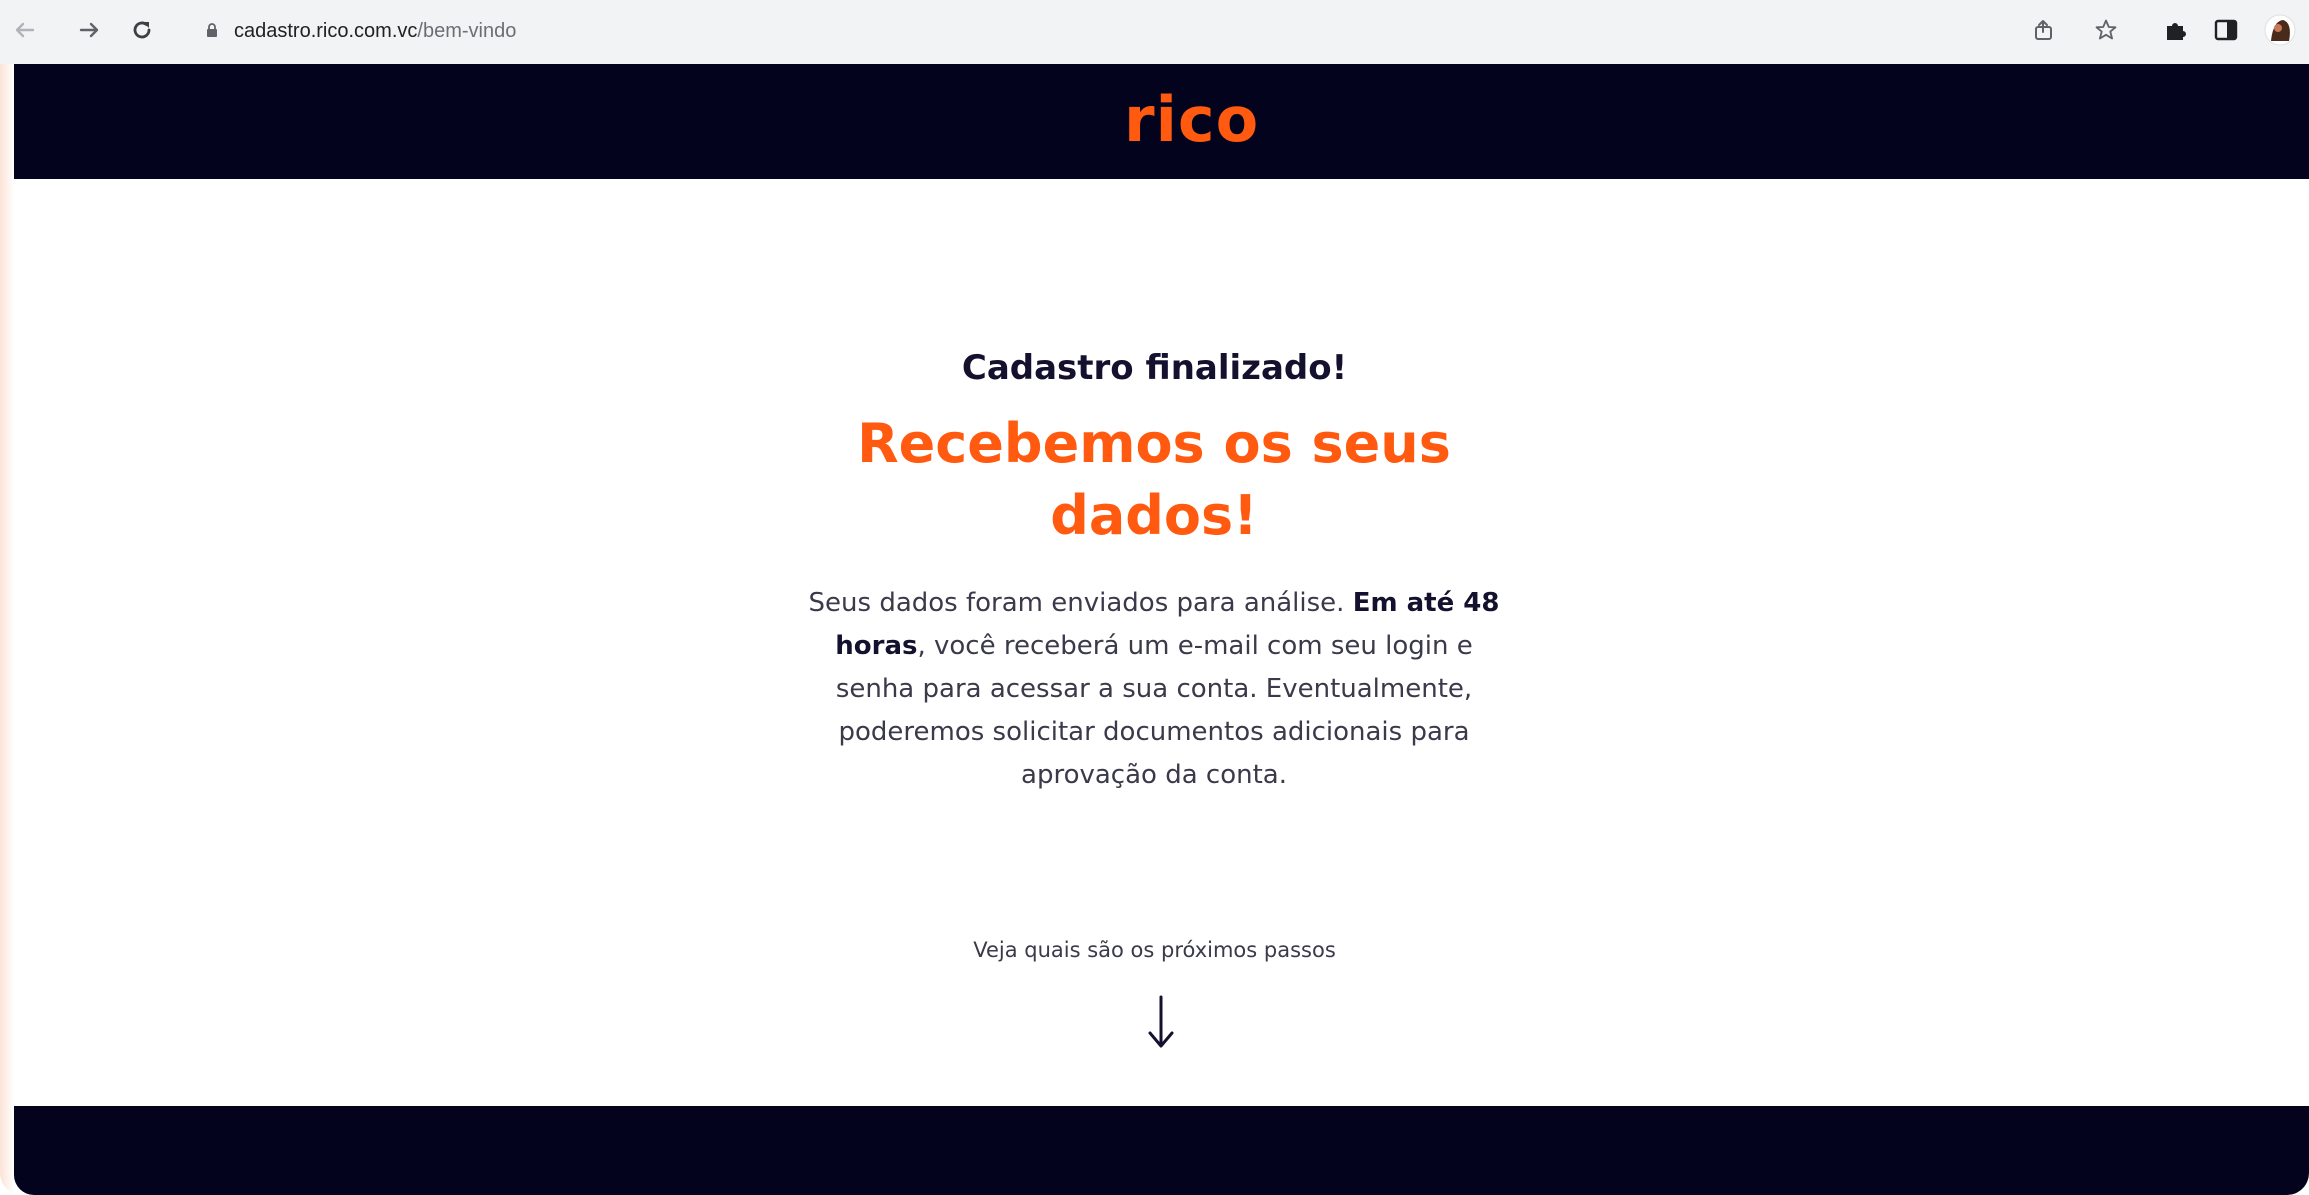 This screenshot has height=1195, width=2309. Describe the element at coordinates (1191, 120) in the screenshot. I see `rico-logo: rico` at that location.